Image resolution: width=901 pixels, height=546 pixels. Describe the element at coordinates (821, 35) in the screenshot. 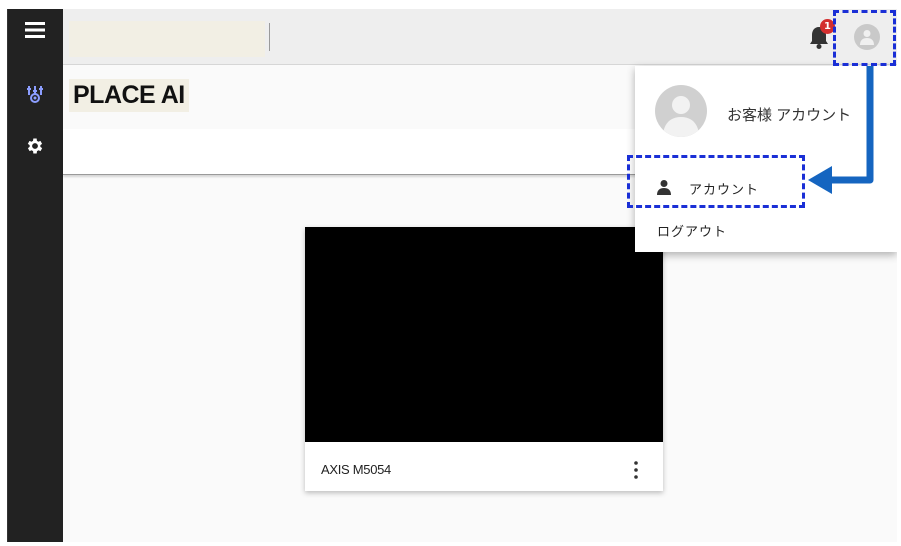

I see `notifications-button: 1` at that location.